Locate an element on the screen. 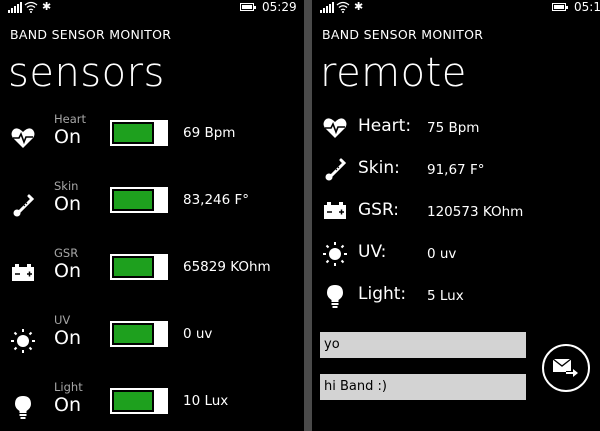 This screenshot has width=600, height=431. received-message-textbox: yo is located at coordinates (423, 345).